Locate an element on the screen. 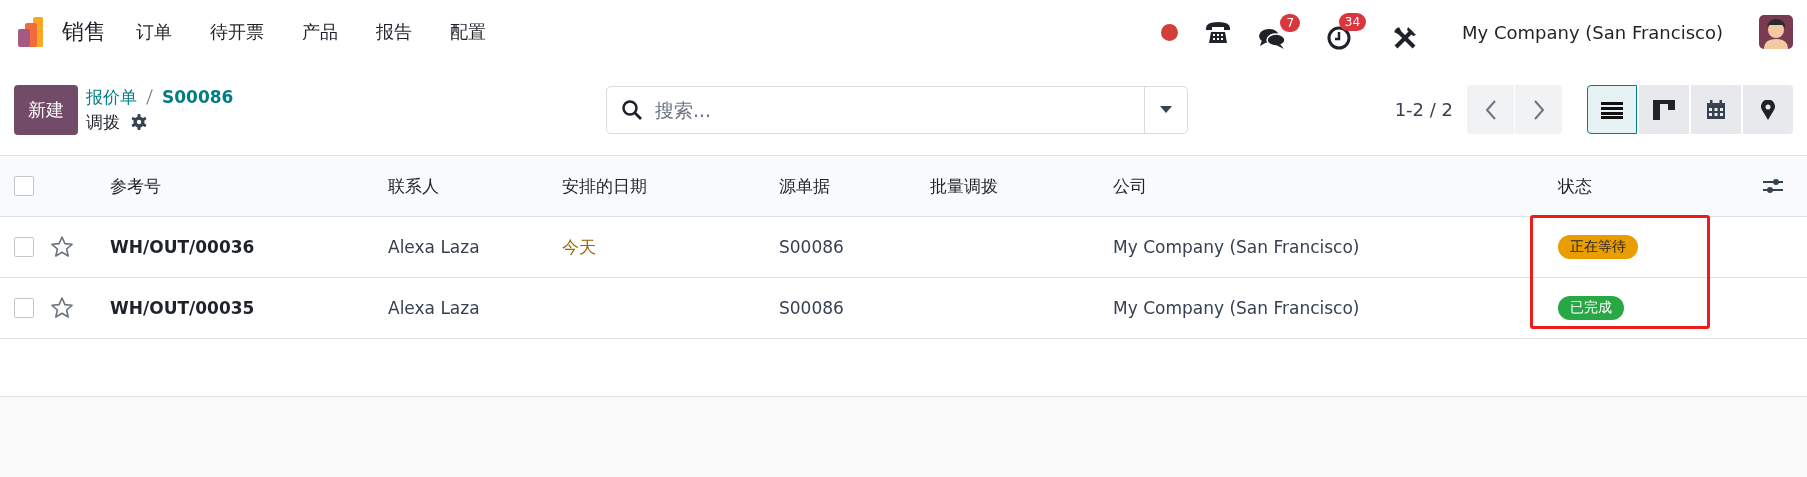 The image size is (1807, 477). phone-icon is located at coordinates (1218, 32).